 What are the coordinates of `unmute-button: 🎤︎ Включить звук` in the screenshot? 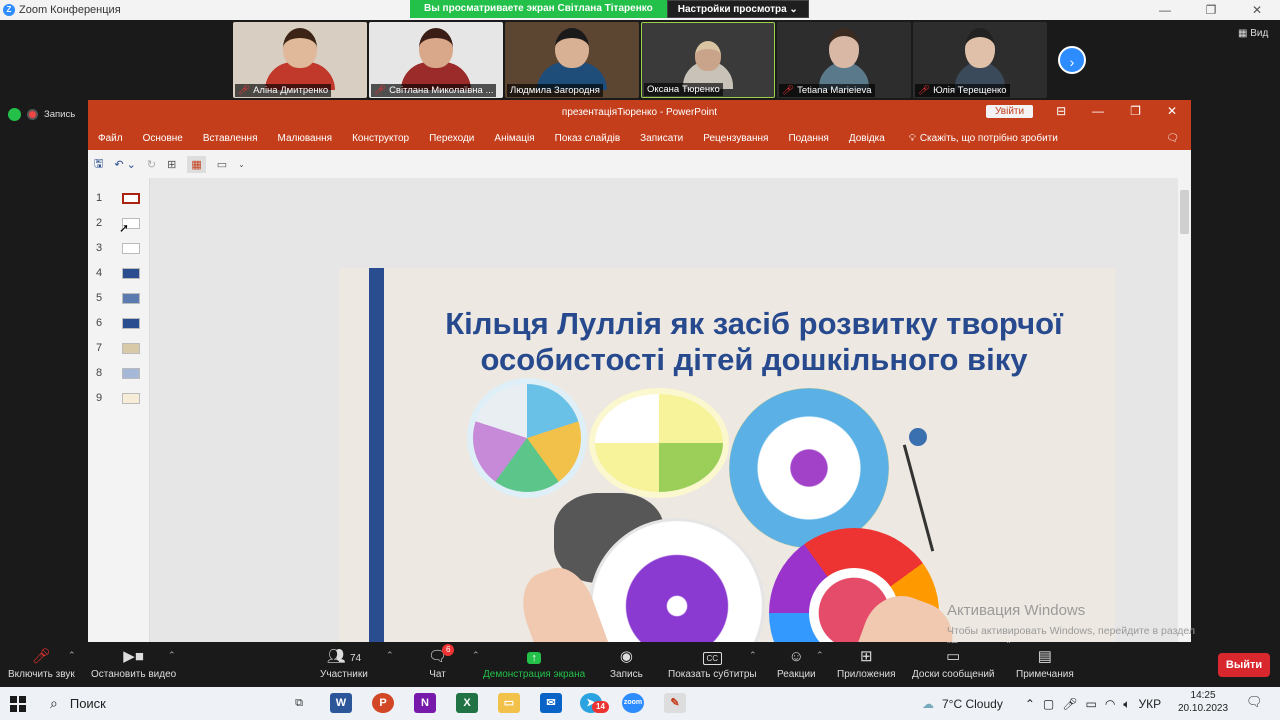 It's located at (41, 664).